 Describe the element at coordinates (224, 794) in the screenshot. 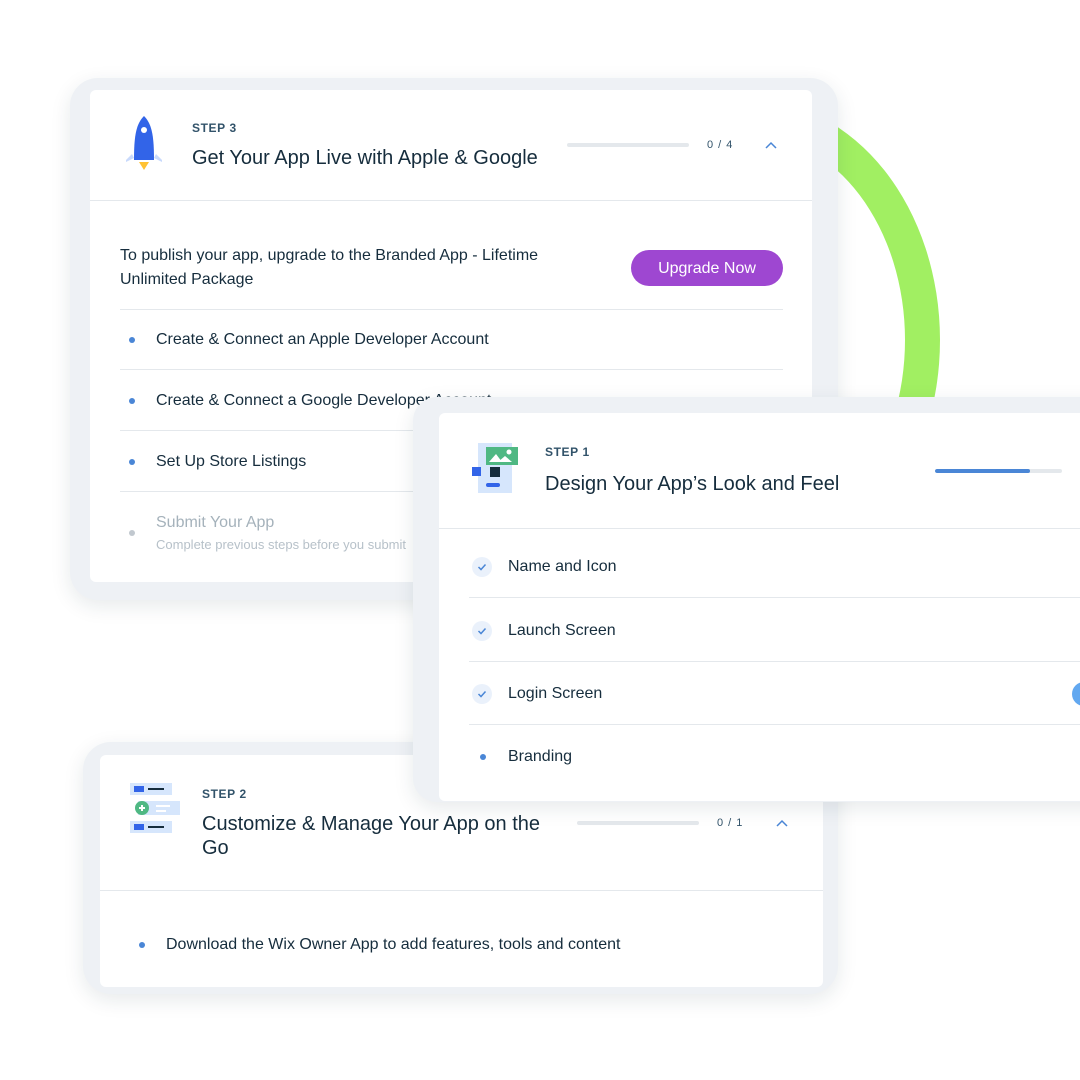

I see `step2-label: STEP 2` at that location.